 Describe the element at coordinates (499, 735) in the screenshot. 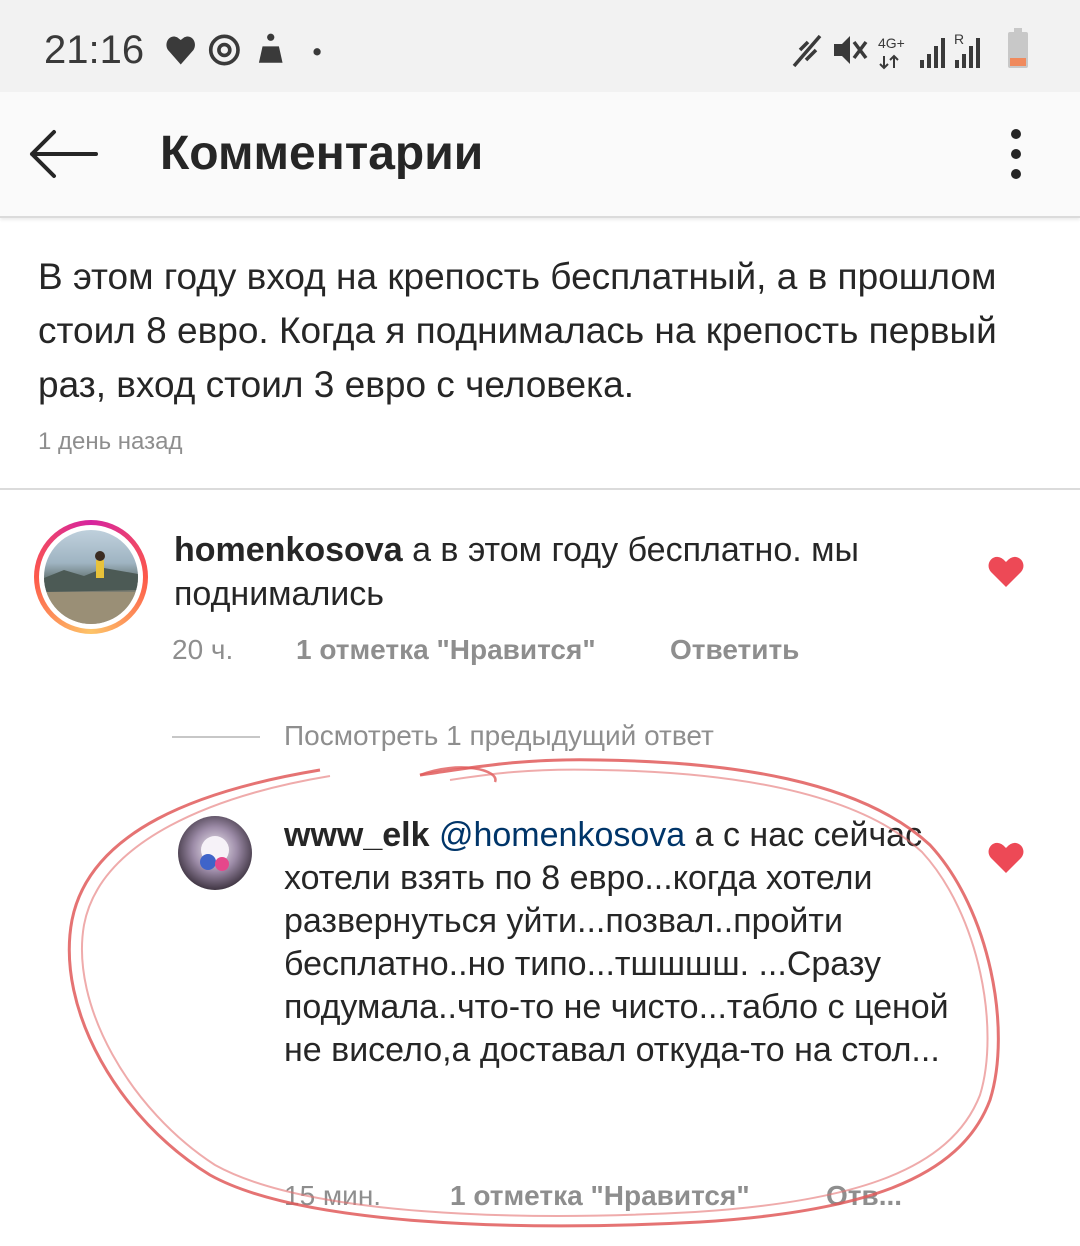

I see `view-replies-label: Посмотреть 1 предыдущий ответ` at that location.